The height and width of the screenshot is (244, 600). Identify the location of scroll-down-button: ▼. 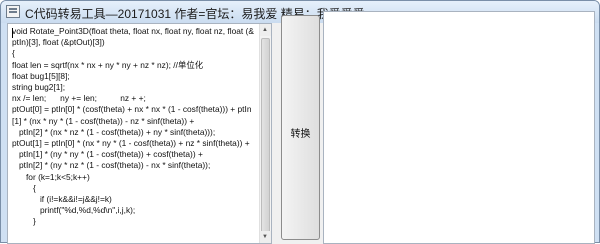
(265, 237).